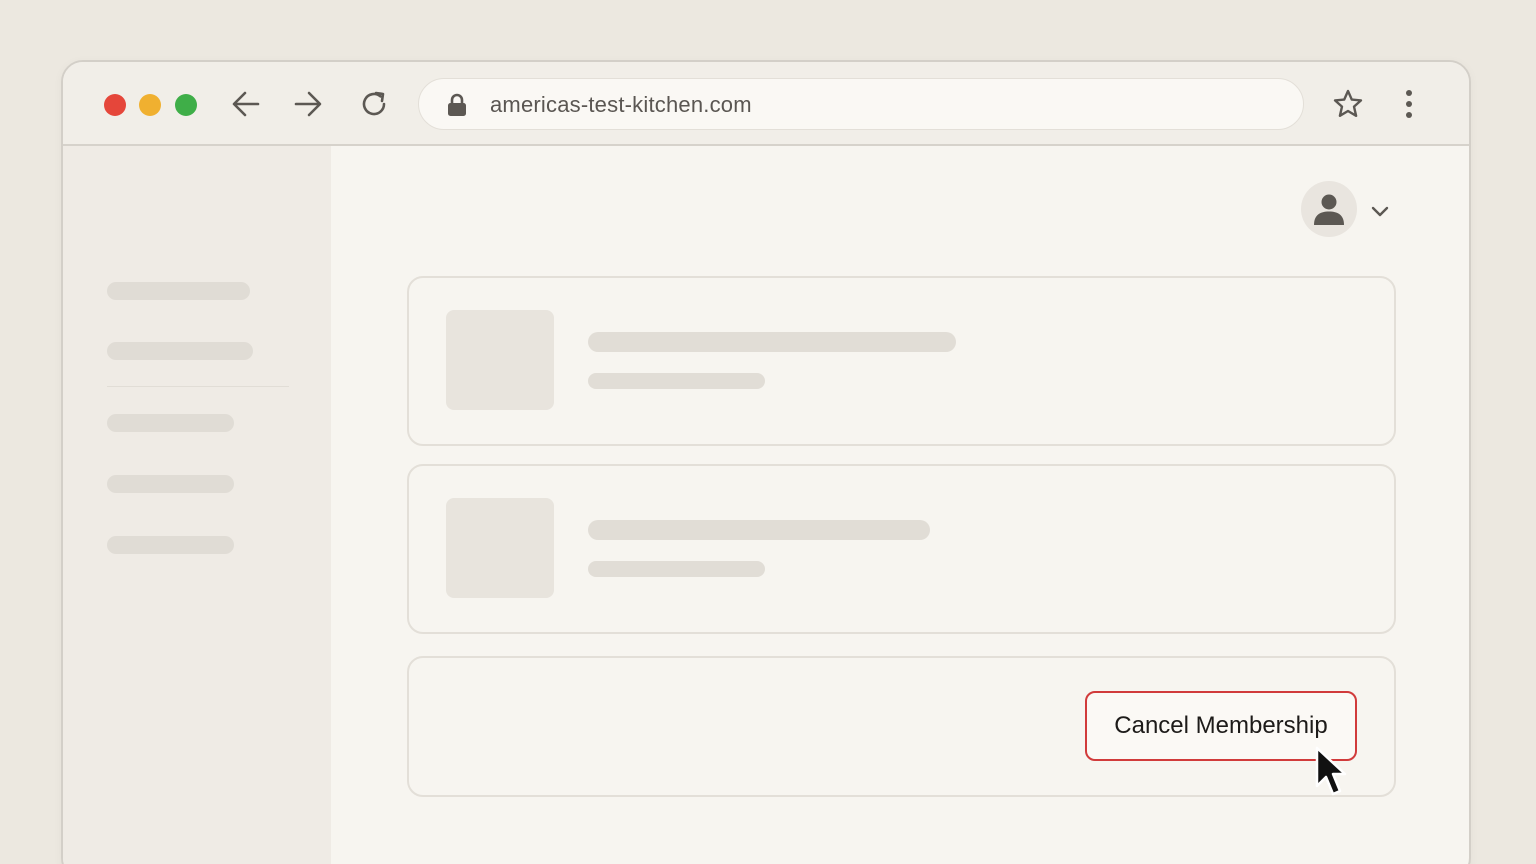 The image size is (1536, 864). What do you see at coordinates (861, 104) in the screenshot?
I see `address-bar: americas-test-kitchen.com` at bounding box center [861, 104].